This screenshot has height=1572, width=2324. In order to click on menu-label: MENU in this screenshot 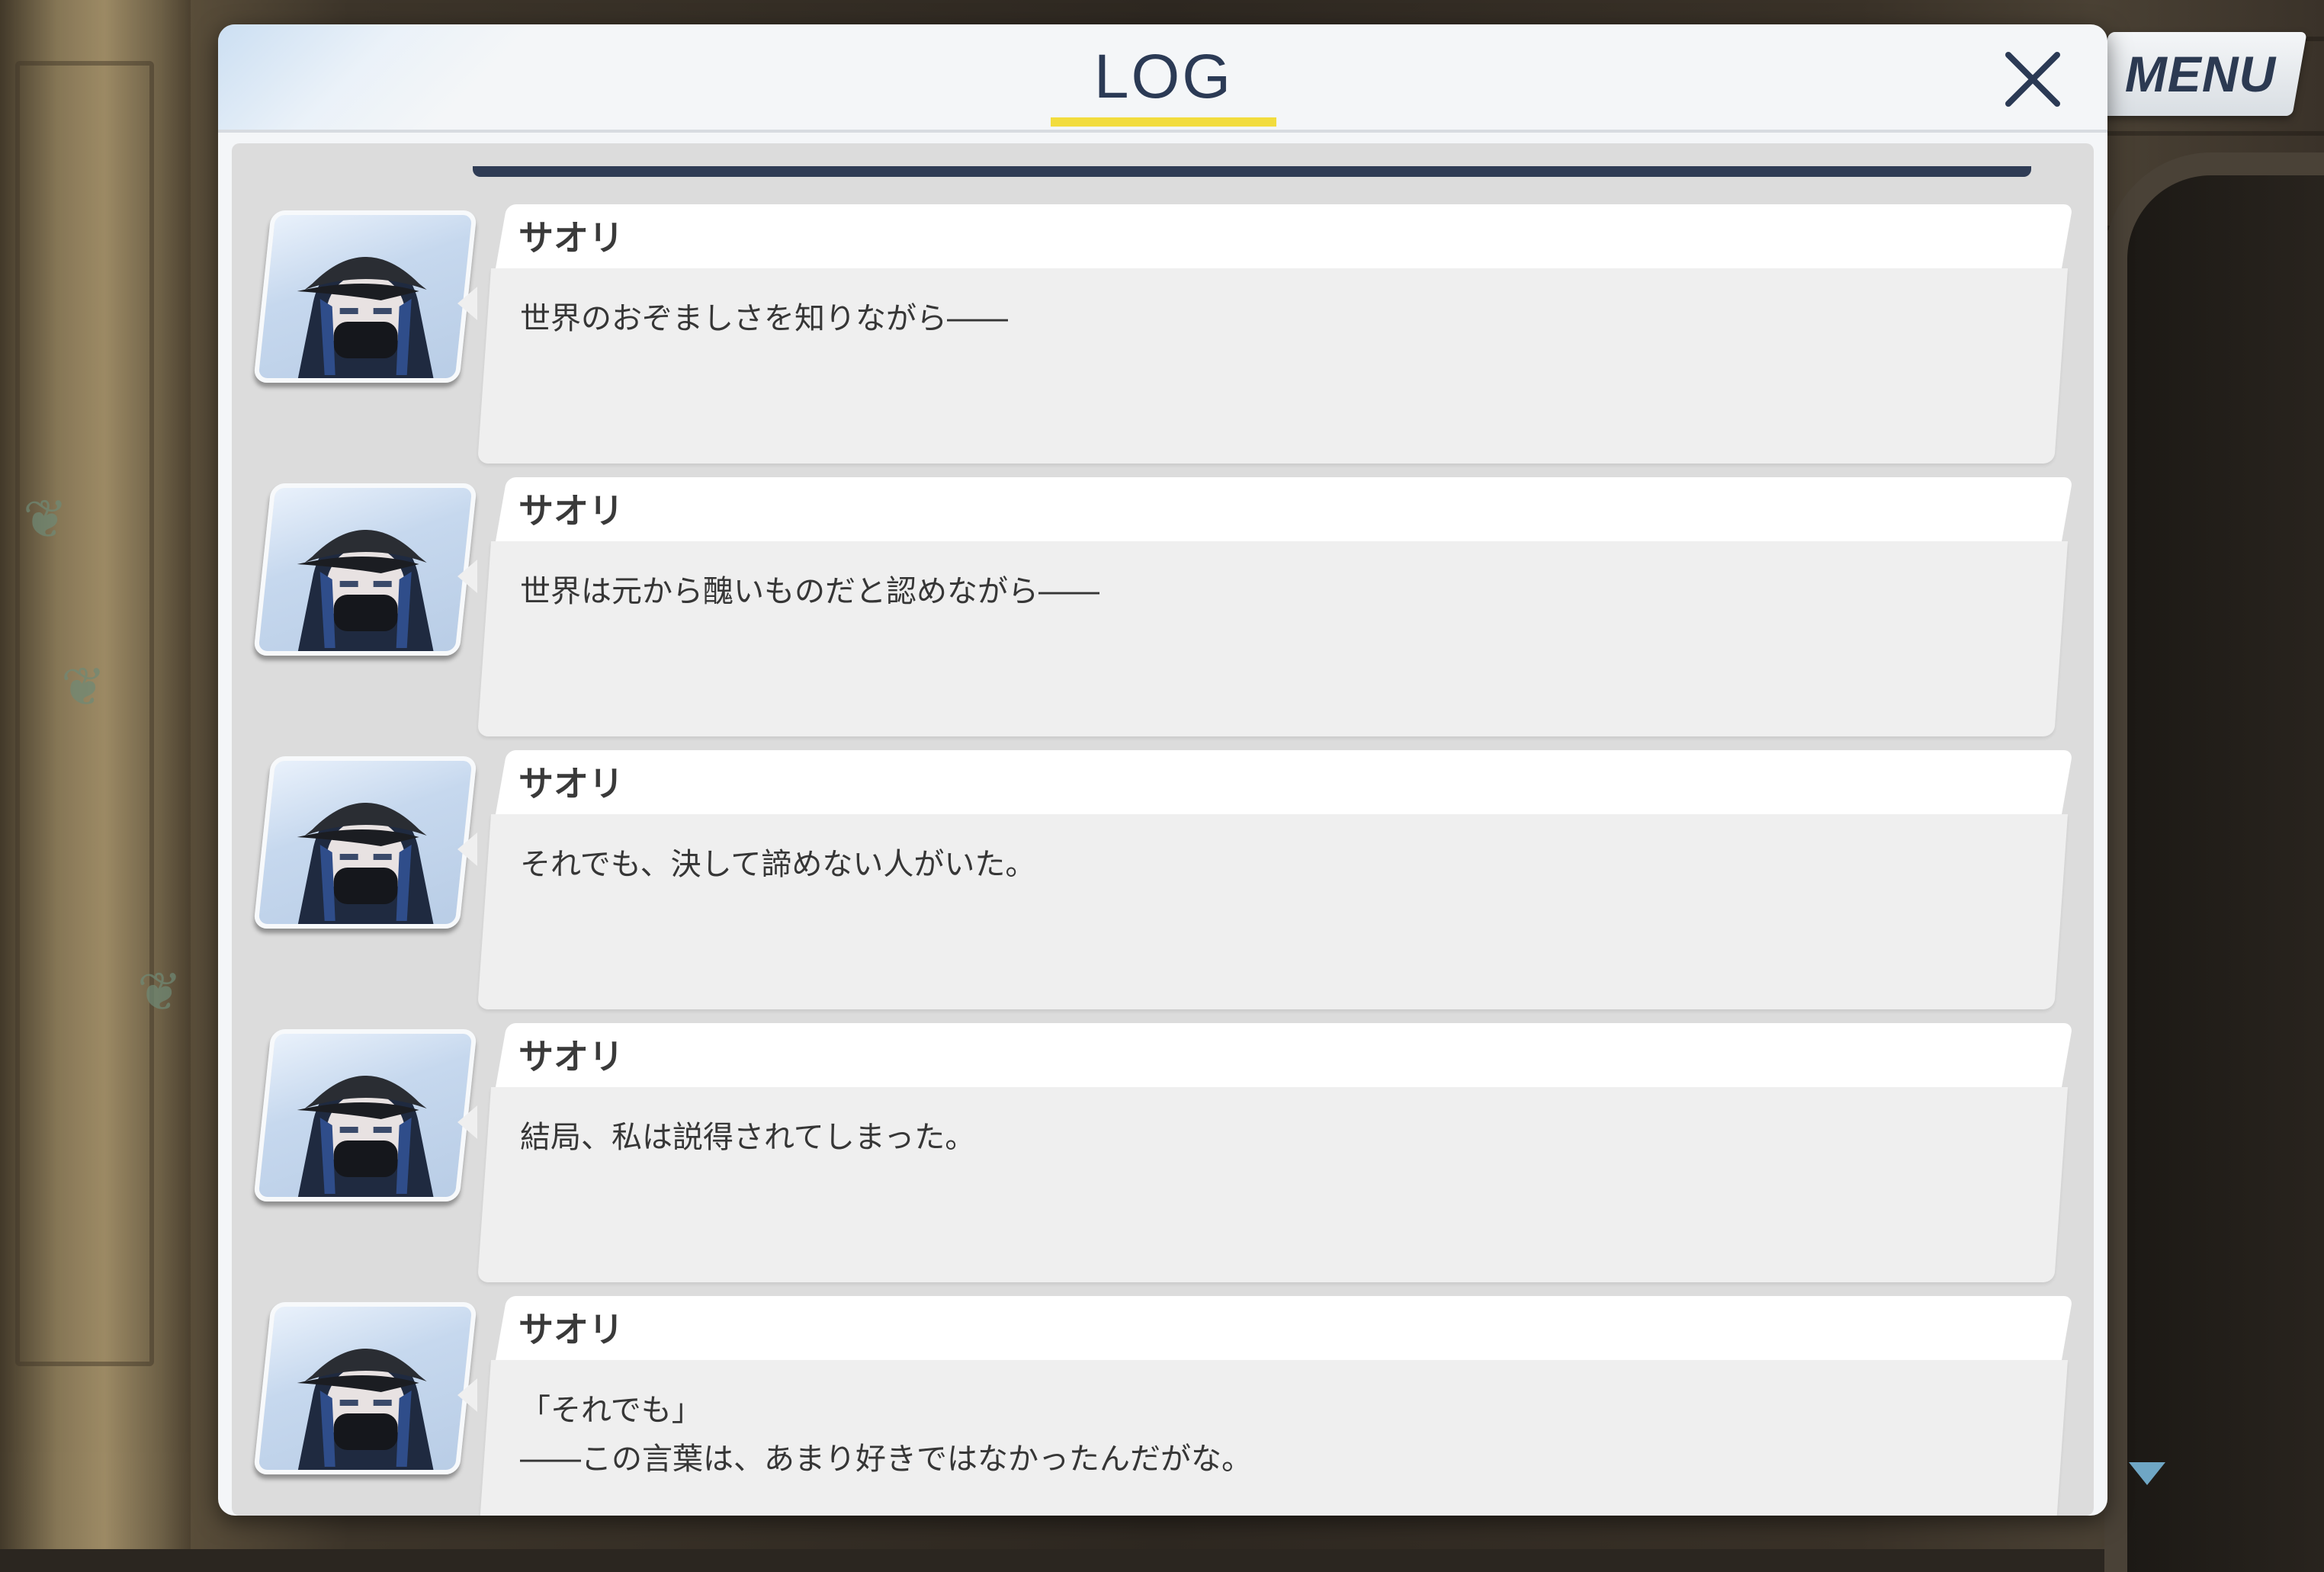, I will do `click(2200, 74)`.